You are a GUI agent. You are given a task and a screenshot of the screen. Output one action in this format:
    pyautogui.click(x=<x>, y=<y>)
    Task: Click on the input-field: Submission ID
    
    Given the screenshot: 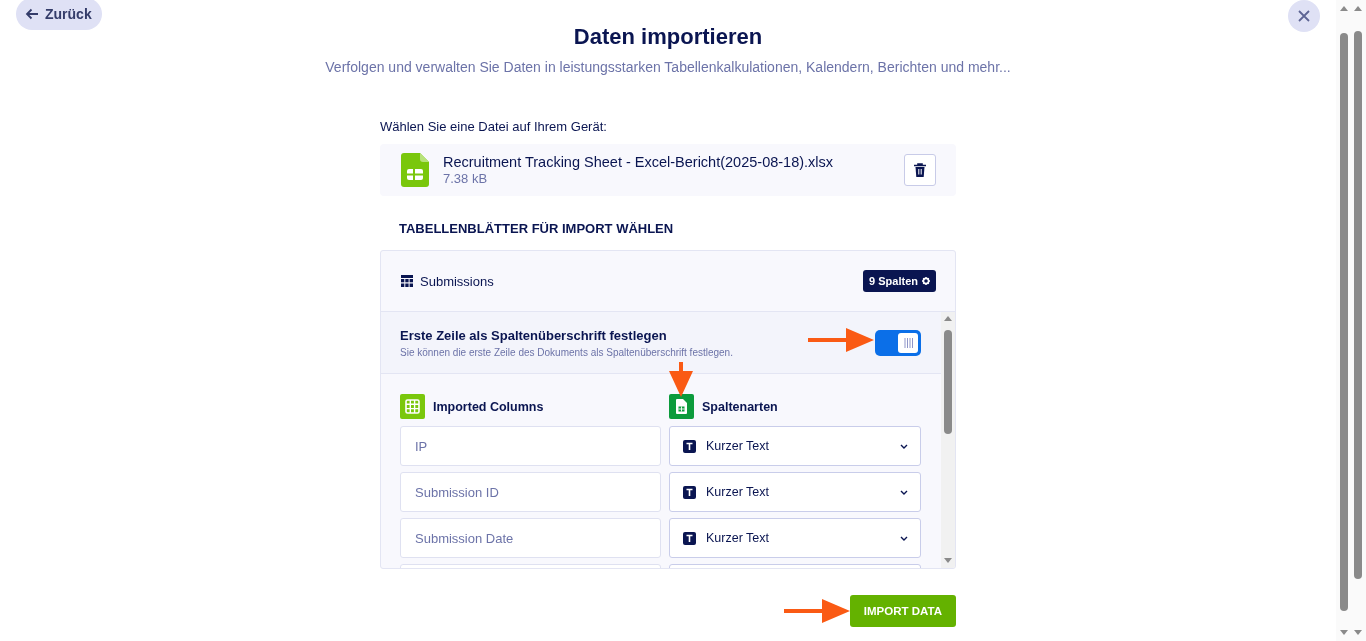 What is the action you would take?
    pyautogui.click(x=530, y=492)
    